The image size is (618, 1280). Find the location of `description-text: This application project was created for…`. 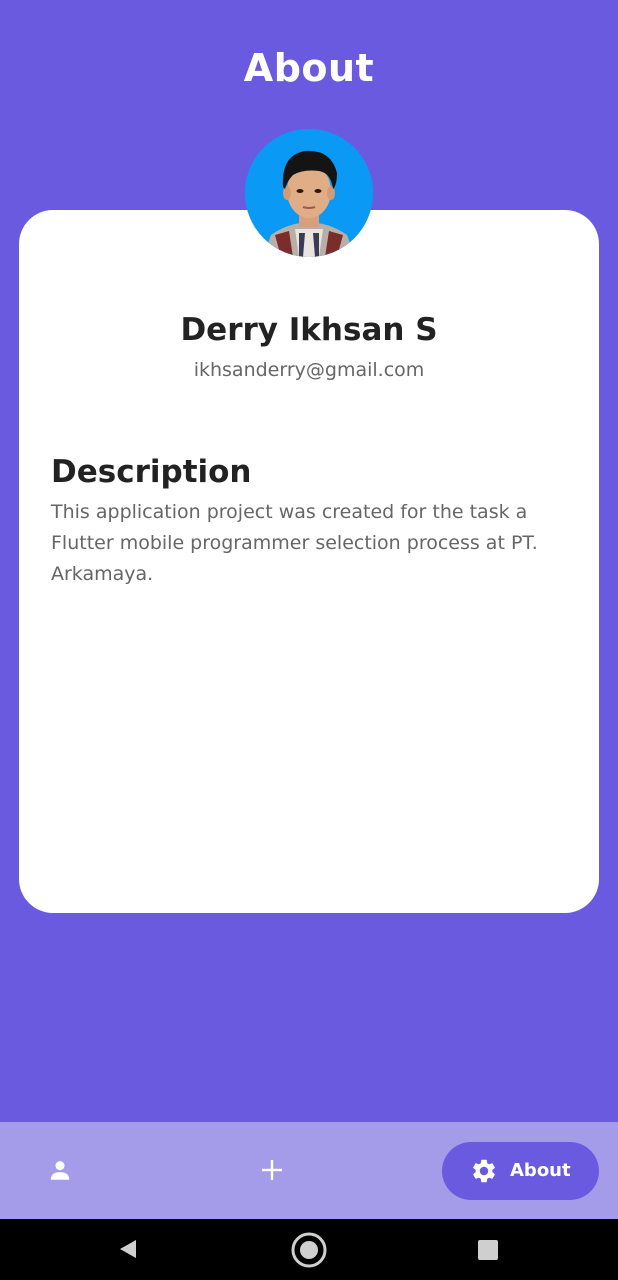

description-text: This application project was created for… is located at coordinates (294, 543).